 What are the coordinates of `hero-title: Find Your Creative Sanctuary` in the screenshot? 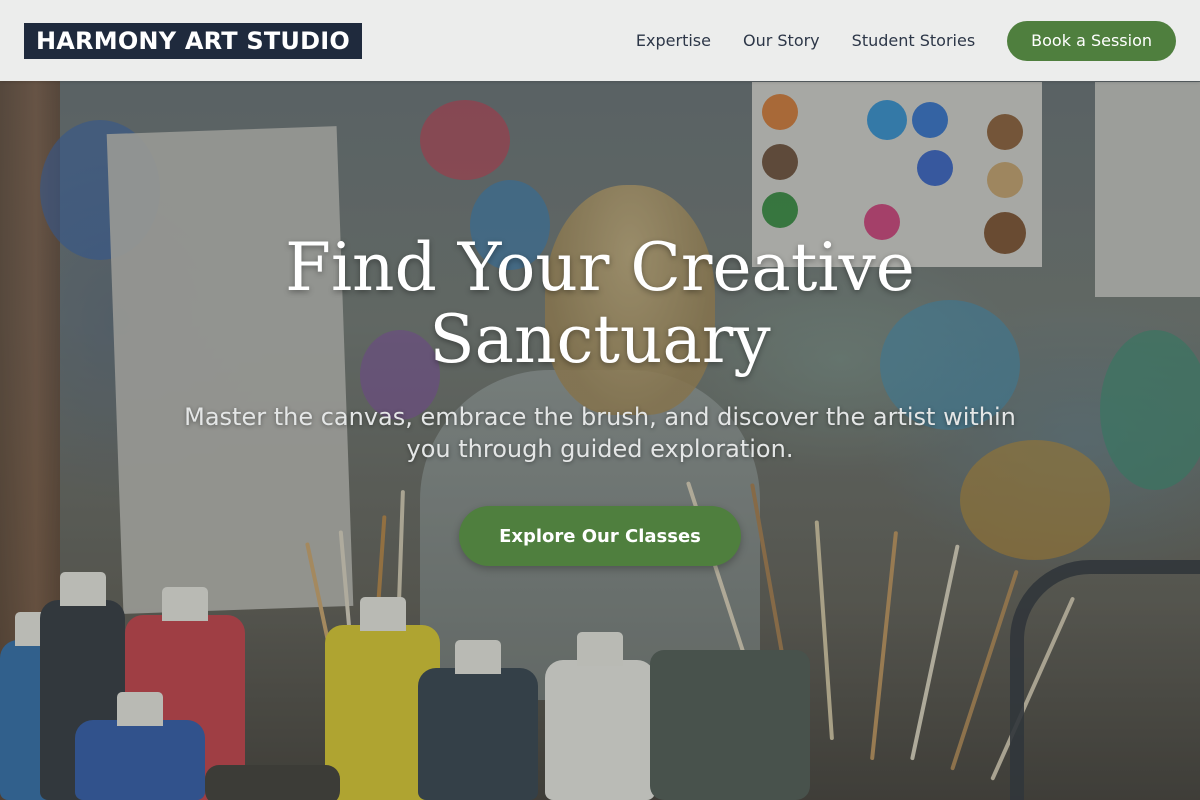 It's located at (600, 304).